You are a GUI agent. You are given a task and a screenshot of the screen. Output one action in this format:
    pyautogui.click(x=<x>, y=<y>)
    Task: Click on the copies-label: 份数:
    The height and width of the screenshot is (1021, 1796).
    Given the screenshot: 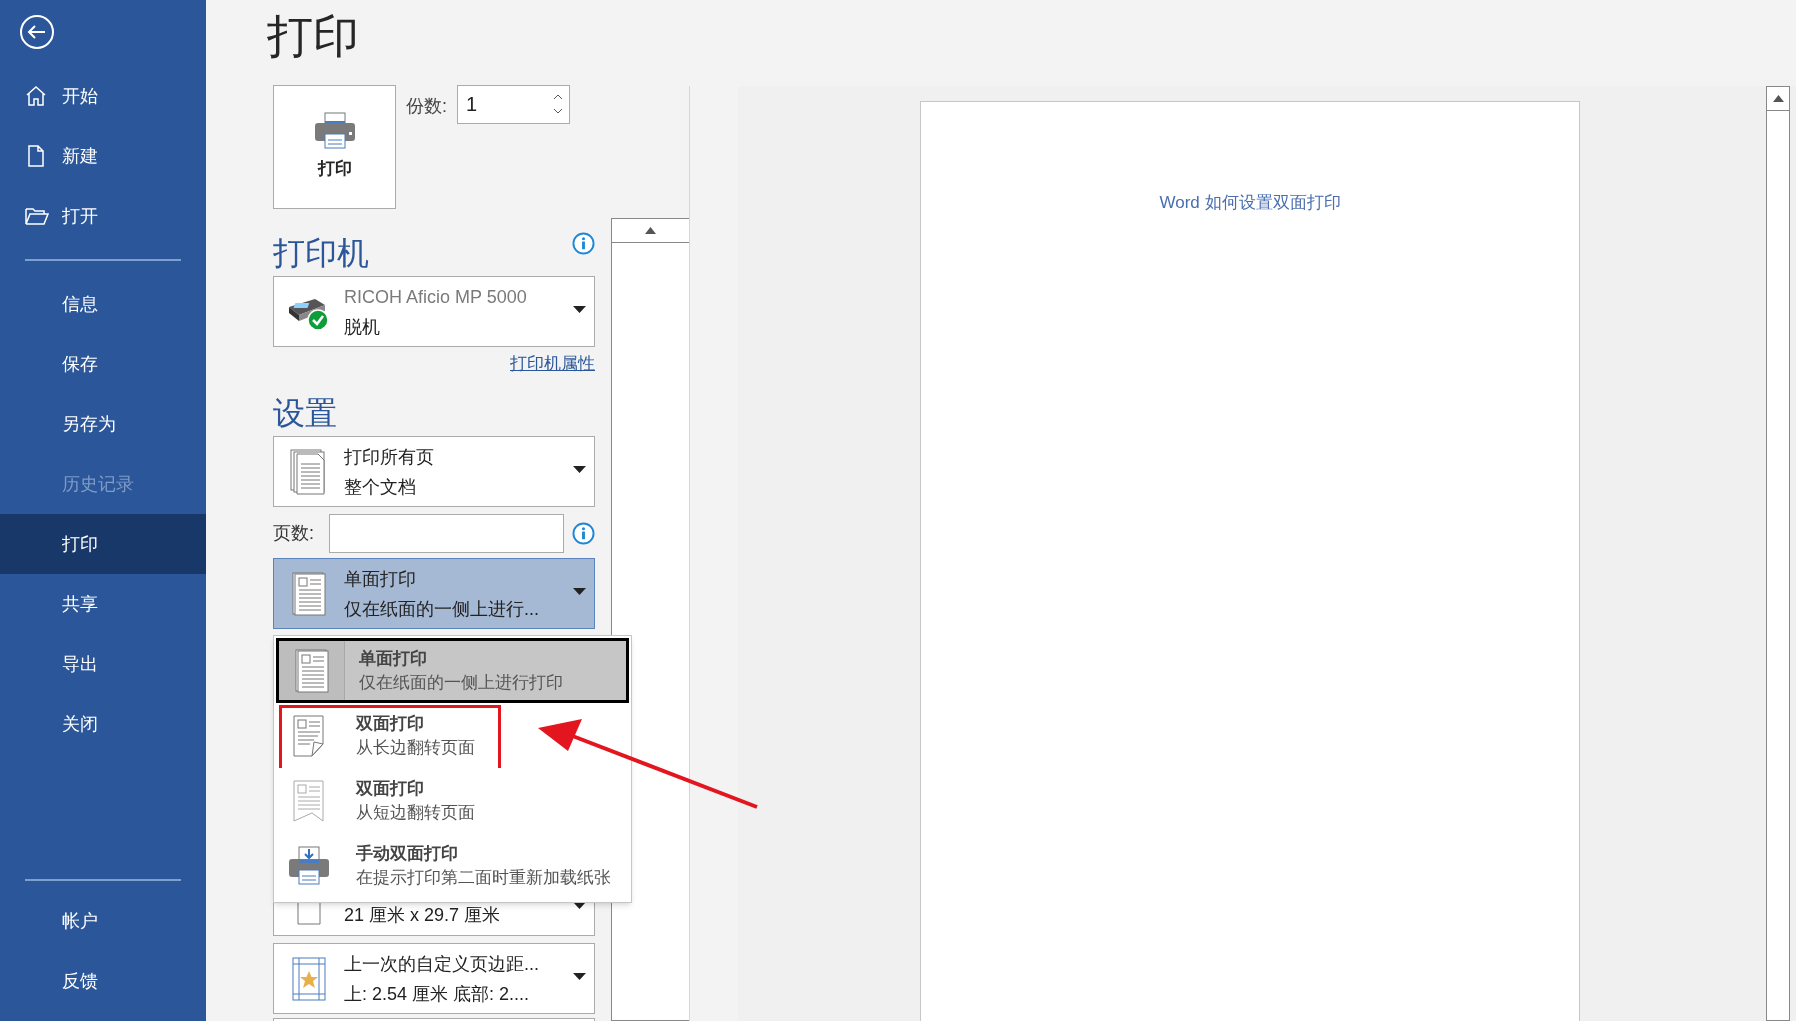 What is the action you would take?
    pyautogui.click(x=426, y=106)
    